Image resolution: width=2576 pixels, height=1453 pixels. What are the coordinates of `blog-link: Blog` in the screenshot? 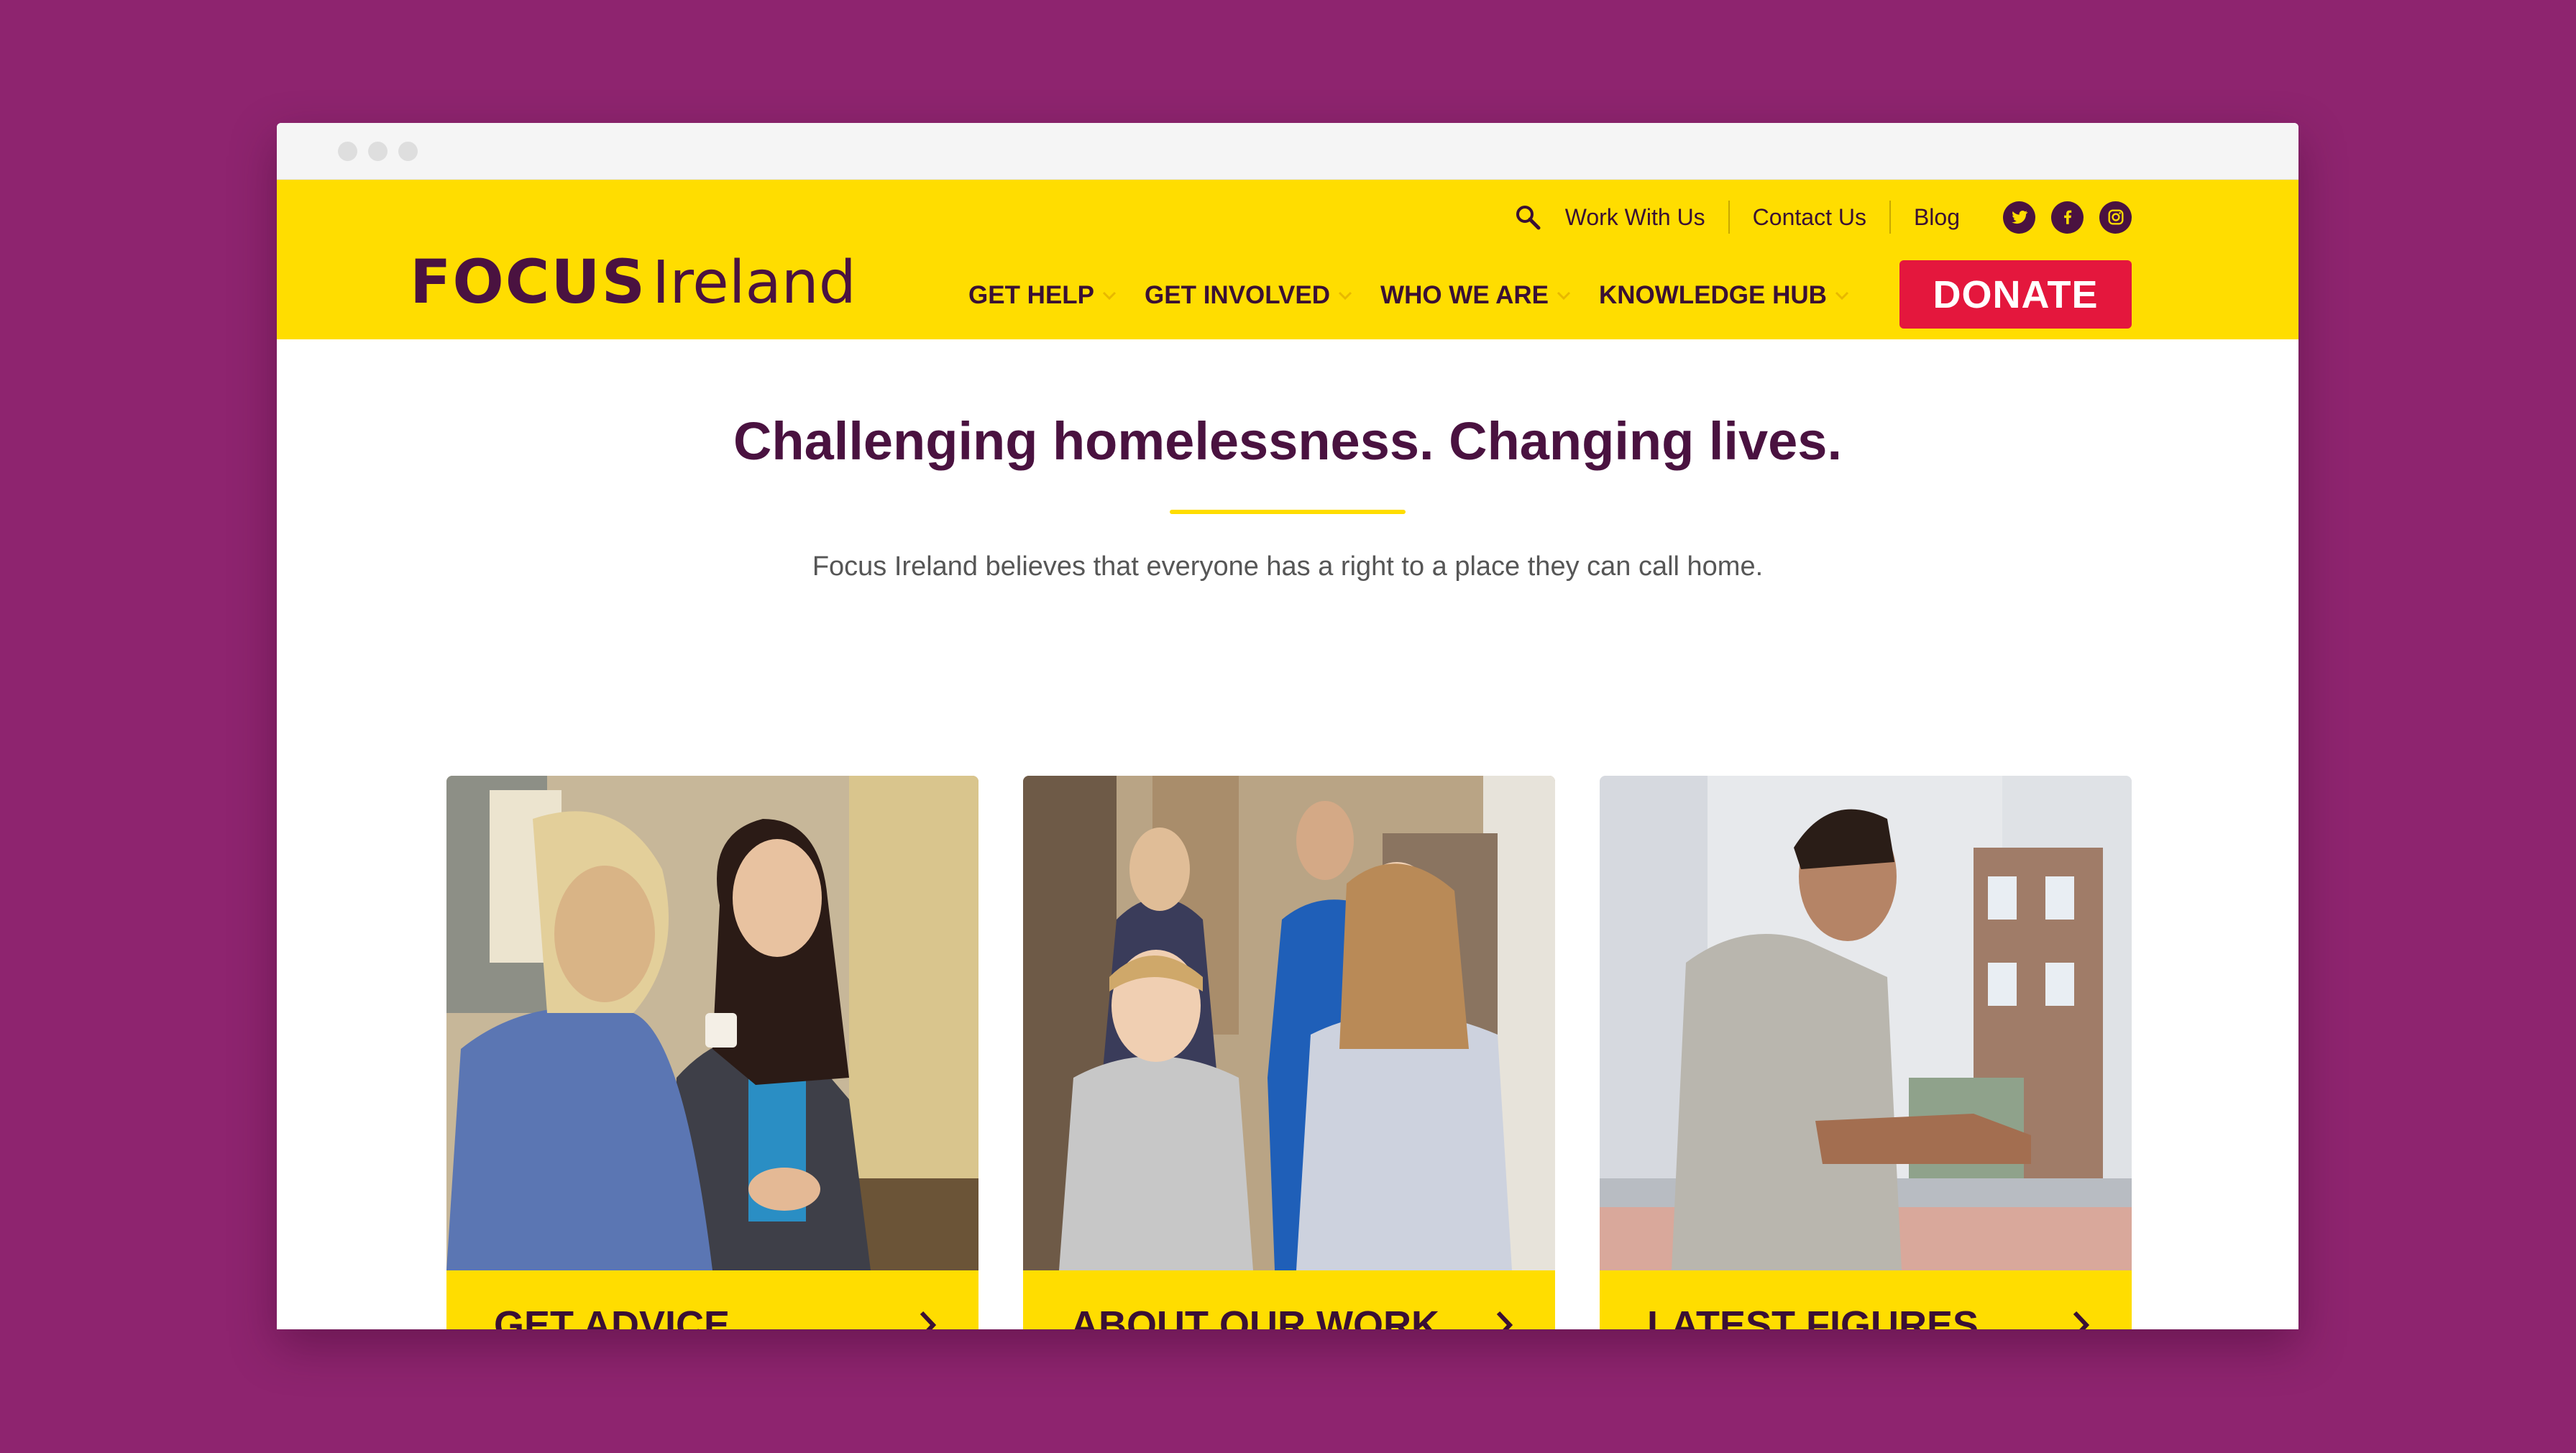 It's located at (1936, 218).